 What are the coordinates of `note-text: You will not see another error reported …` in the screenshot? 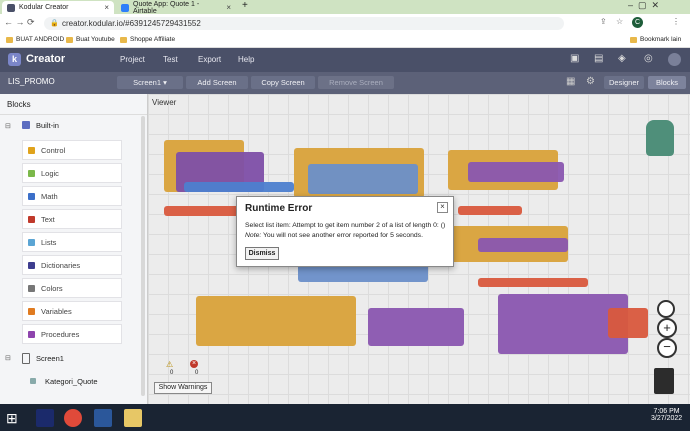 It's located at (343, 235).